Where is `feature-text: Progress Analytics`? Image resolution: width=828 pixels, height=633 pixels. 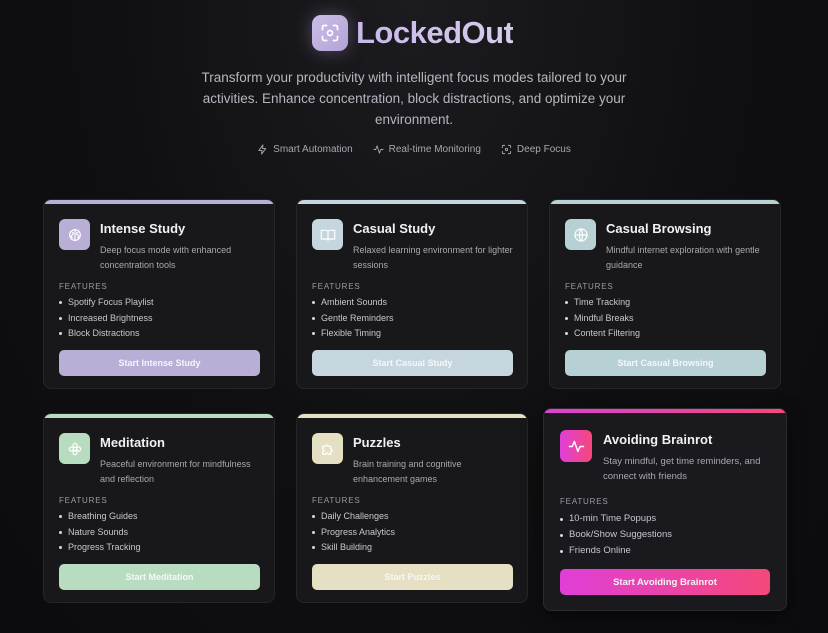
feature-text: Progress Analytics is located at coordinates (358, 531).